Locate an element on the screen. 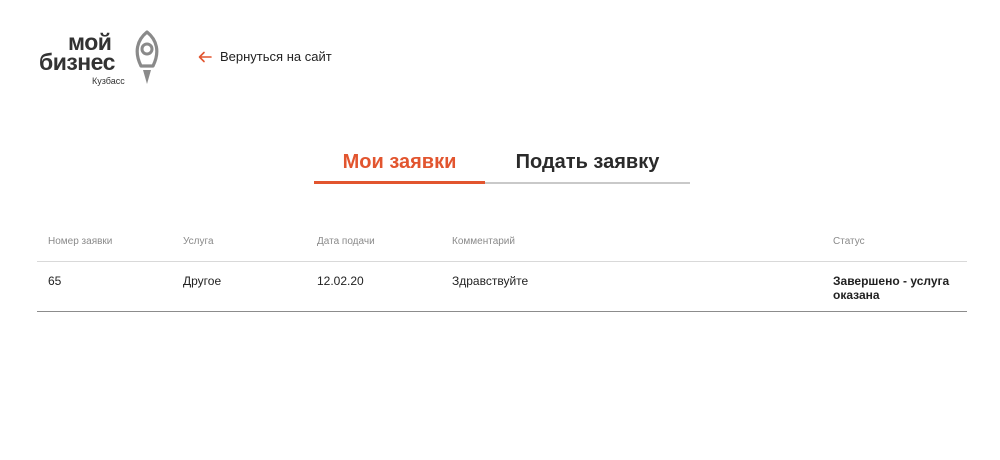  cell-status: Завершено - услуга оказана is located at coordinates (891, 288).